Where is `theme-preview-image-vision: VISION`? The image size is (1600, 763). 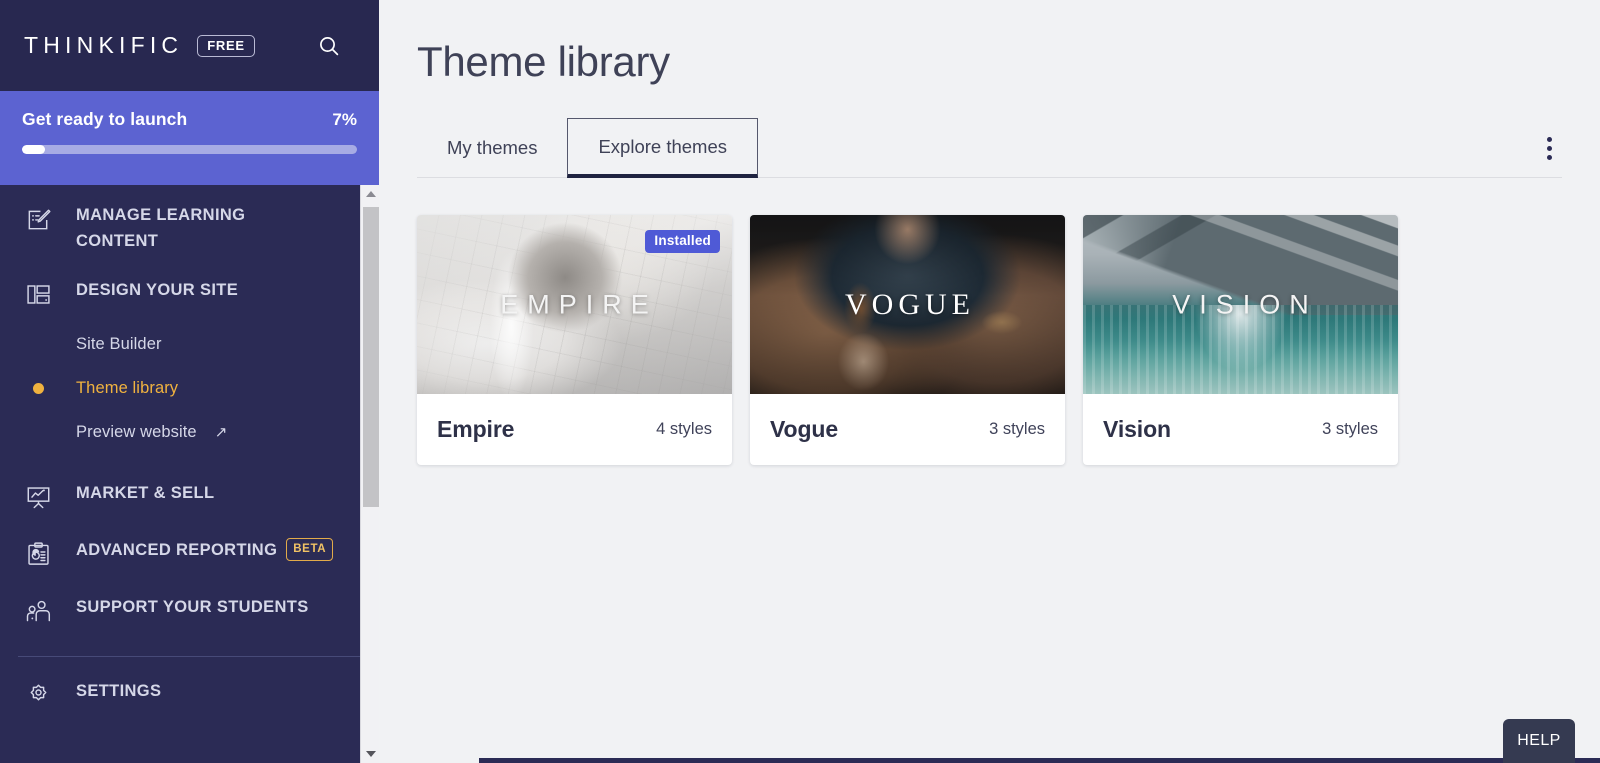 theme-preview-image-vision: VISION is located at coordinates (1240, 304).